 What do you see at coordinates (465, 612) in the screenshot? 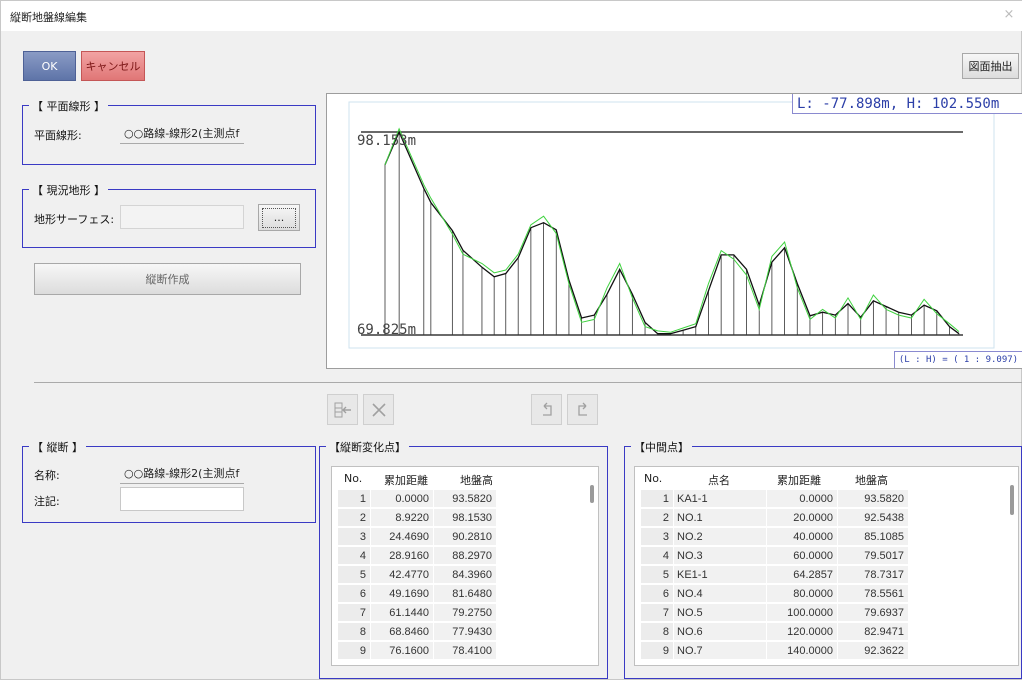
I see `ground-height-cell: 79.2750` at bounding box center [465, 612].